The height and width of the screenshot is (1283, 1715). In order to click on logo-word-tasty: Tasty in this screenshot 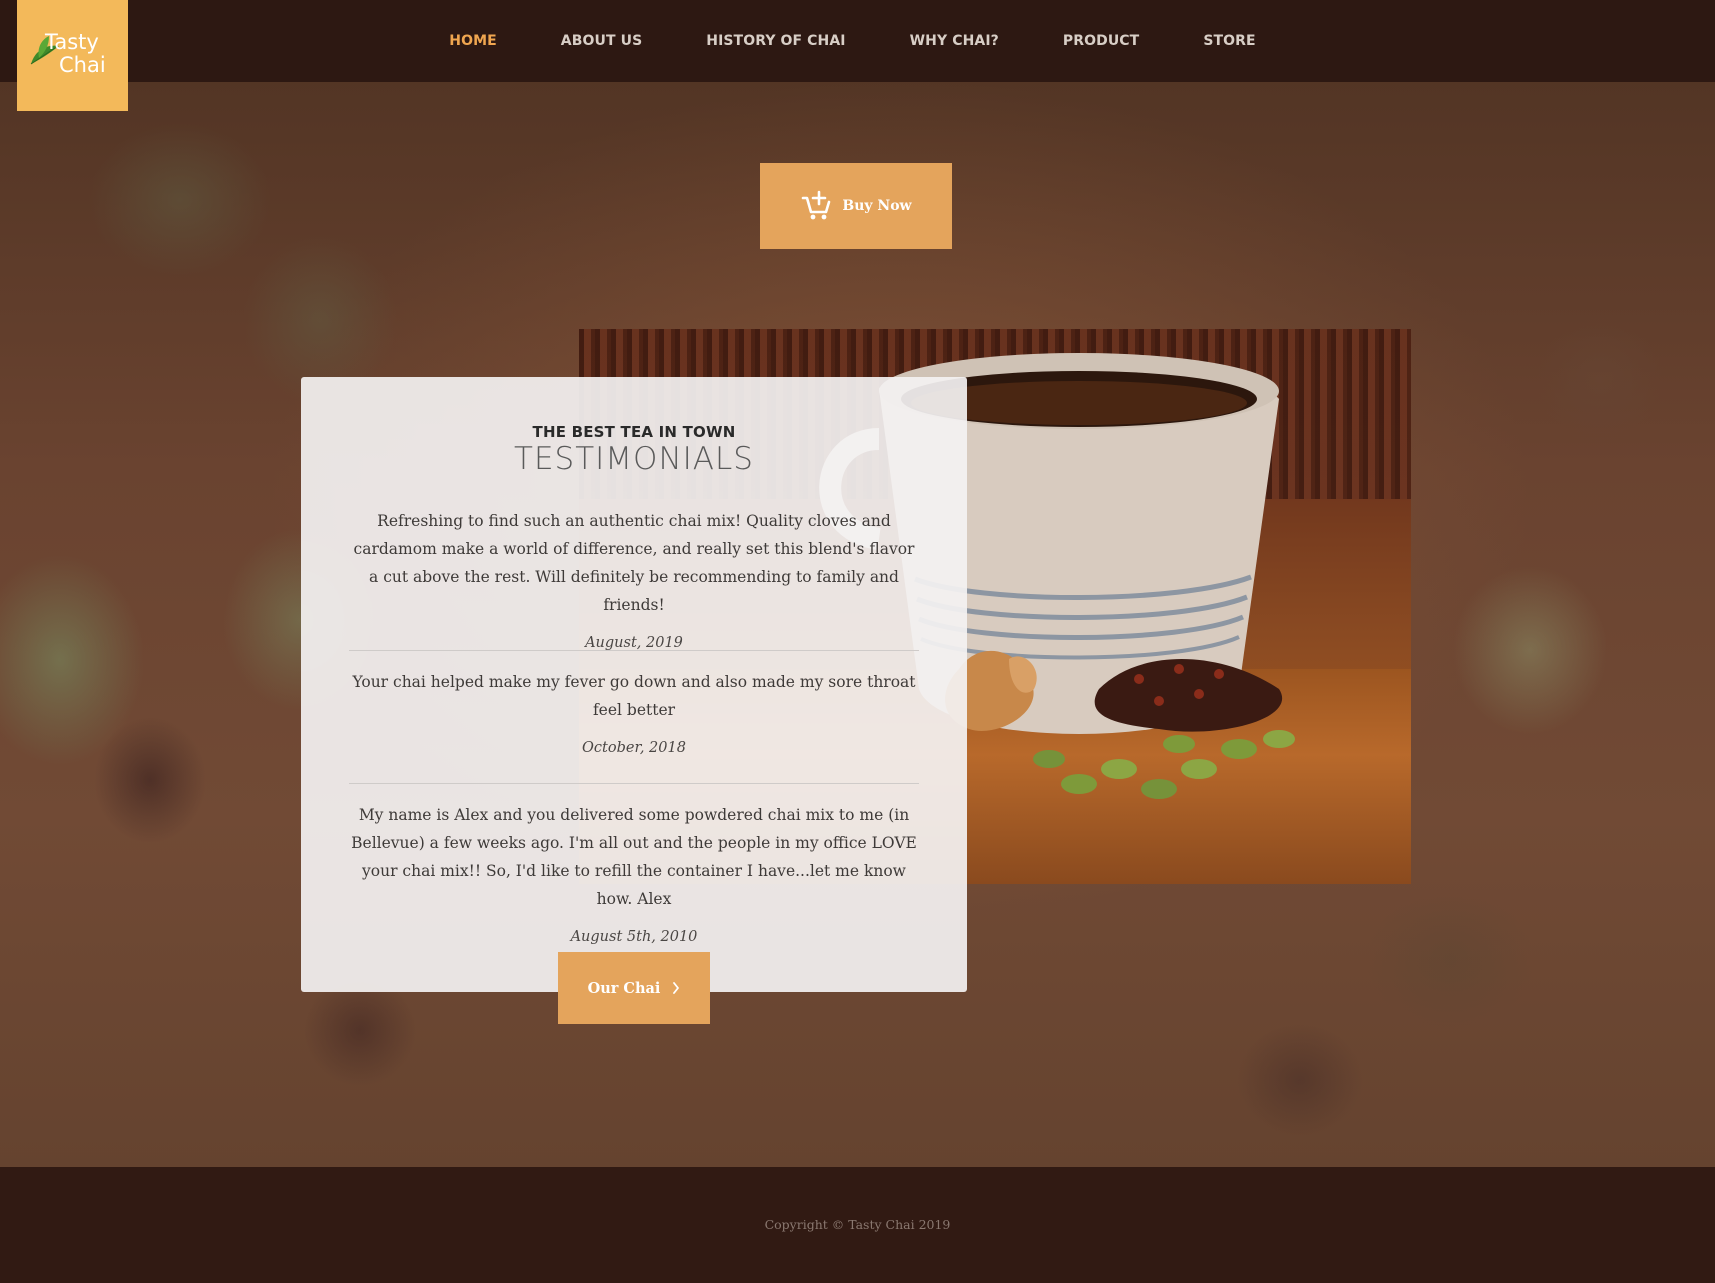, I will do `click(72, 42)`.